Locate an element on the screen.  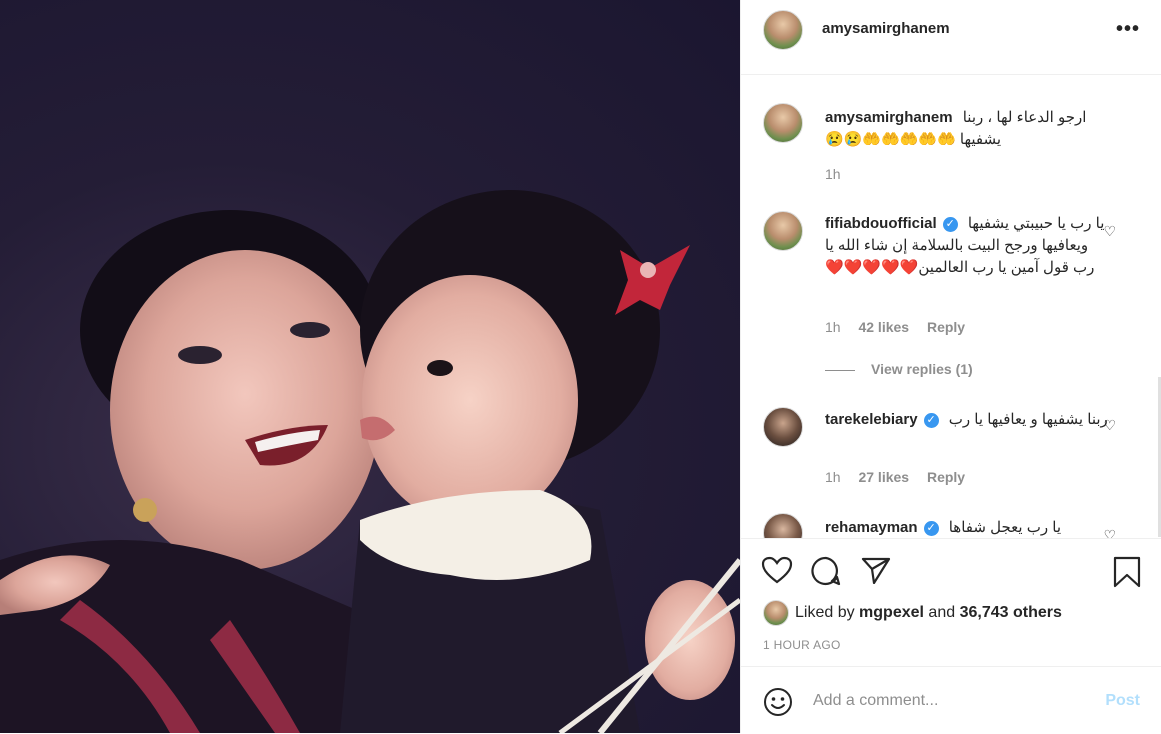
comment-bubble-icon is located at coordinates (826, 571).